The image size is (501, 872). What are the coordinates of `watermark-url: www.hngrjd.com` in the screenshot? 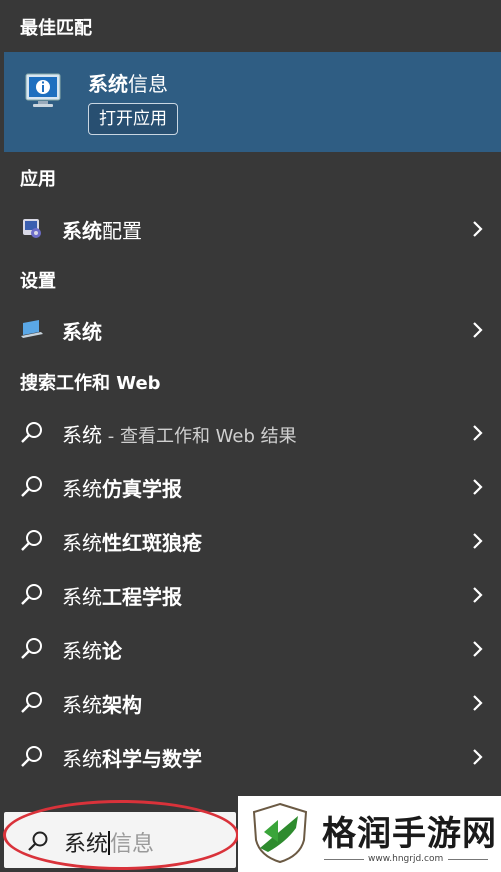 It's located at (406, 859).